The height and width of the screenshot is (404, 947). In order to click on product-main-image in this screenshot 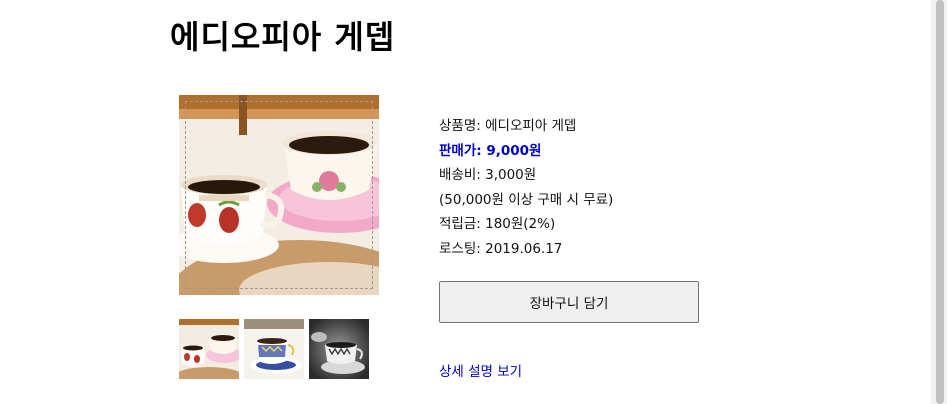, I will do `click(279, 195)`.